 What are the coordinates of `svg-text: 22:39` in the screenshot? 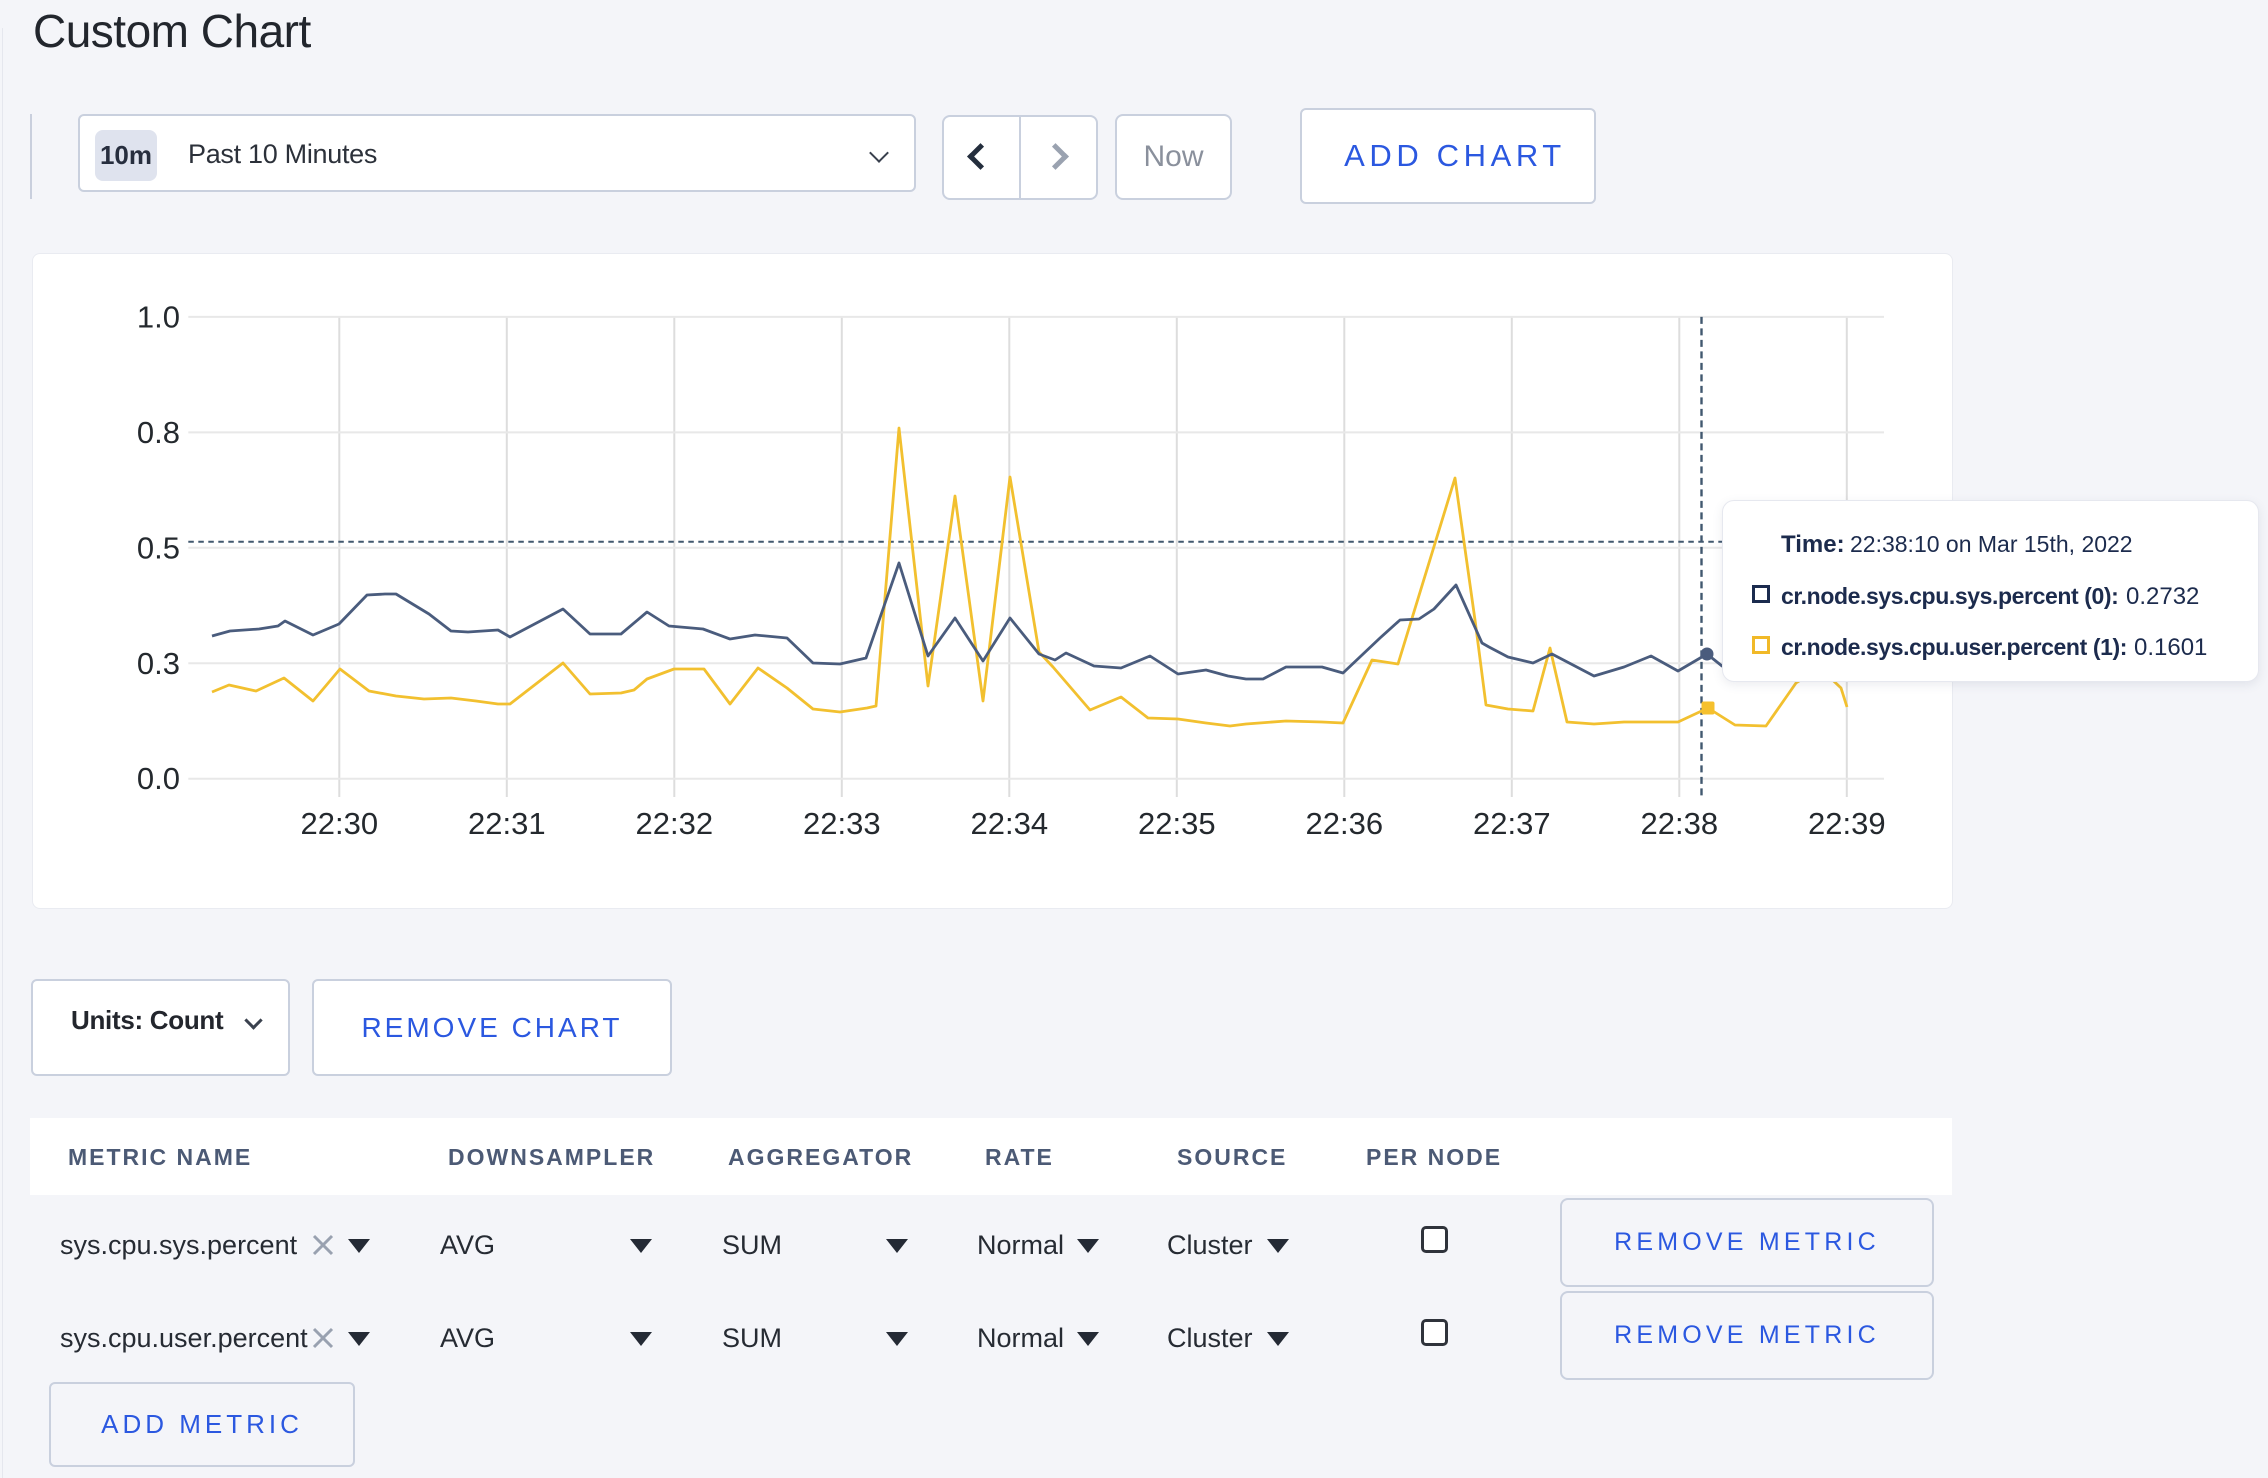 It's located at (1847, 823).